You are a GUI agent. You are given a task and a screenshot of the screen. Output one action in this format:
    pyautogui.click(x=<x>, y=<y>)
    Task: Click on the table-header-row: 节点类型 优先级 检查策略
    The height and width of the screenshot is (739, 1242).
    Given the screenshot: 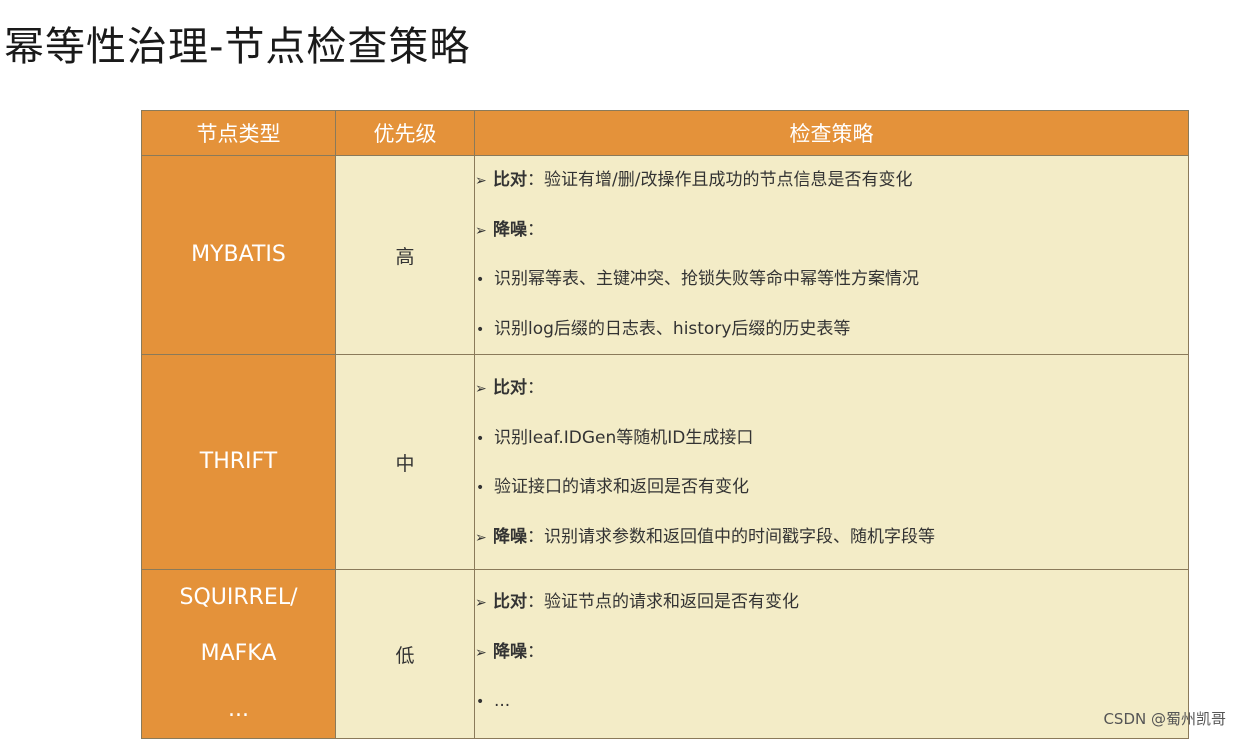 What is the action you would take?
    pyautogui.click(x=665, y=133)
    